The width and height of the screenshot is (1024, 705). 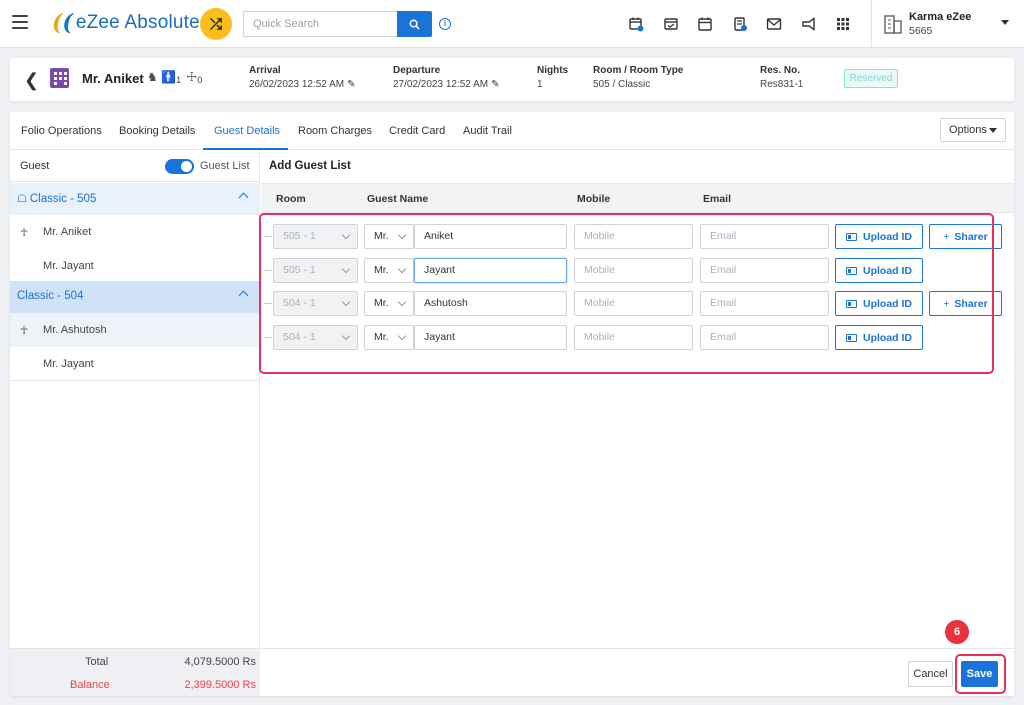 What do you see at coordinates (75, 330) in the screenshot?
I see `guest-item-name: Mr. Ashutosh` at bounding box center [75, 330].